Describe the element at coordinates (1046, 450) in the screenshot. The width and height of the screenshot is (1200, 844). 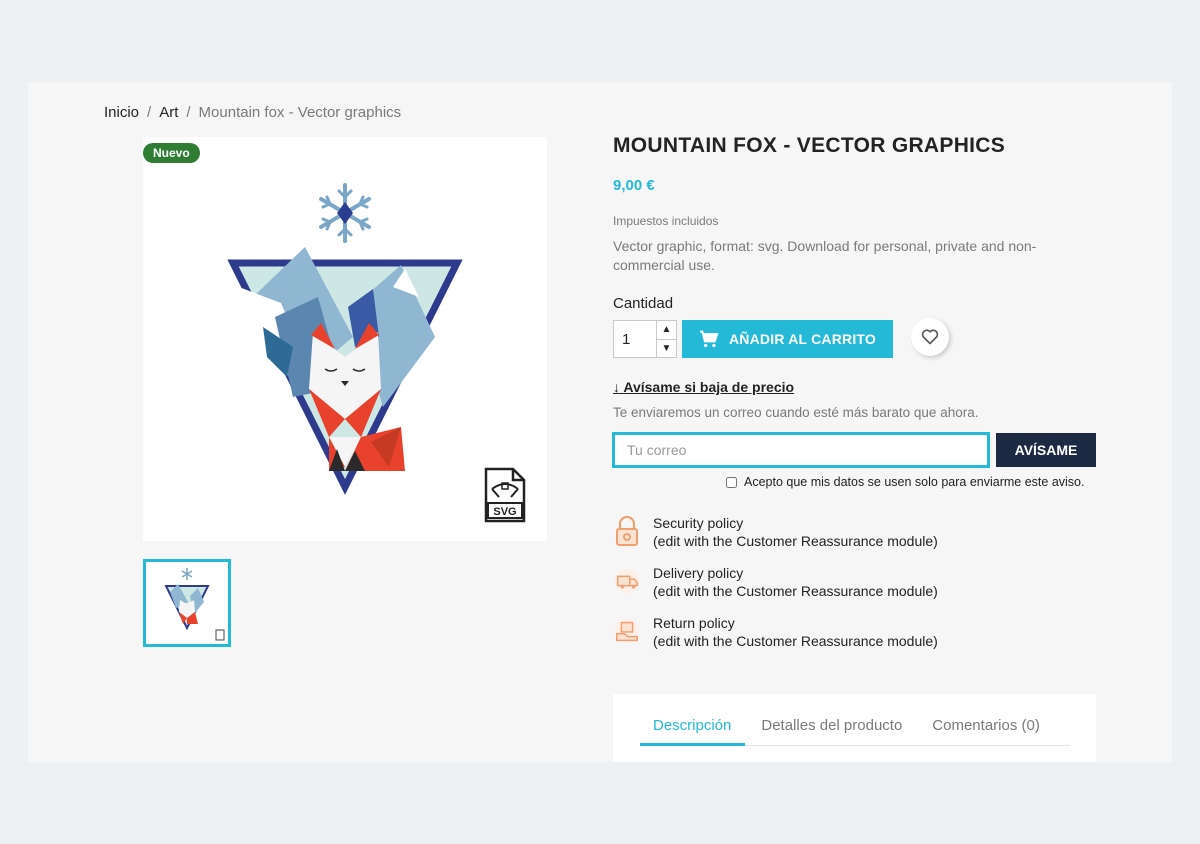
I see `notify-button: AVÍSAME` at that location.